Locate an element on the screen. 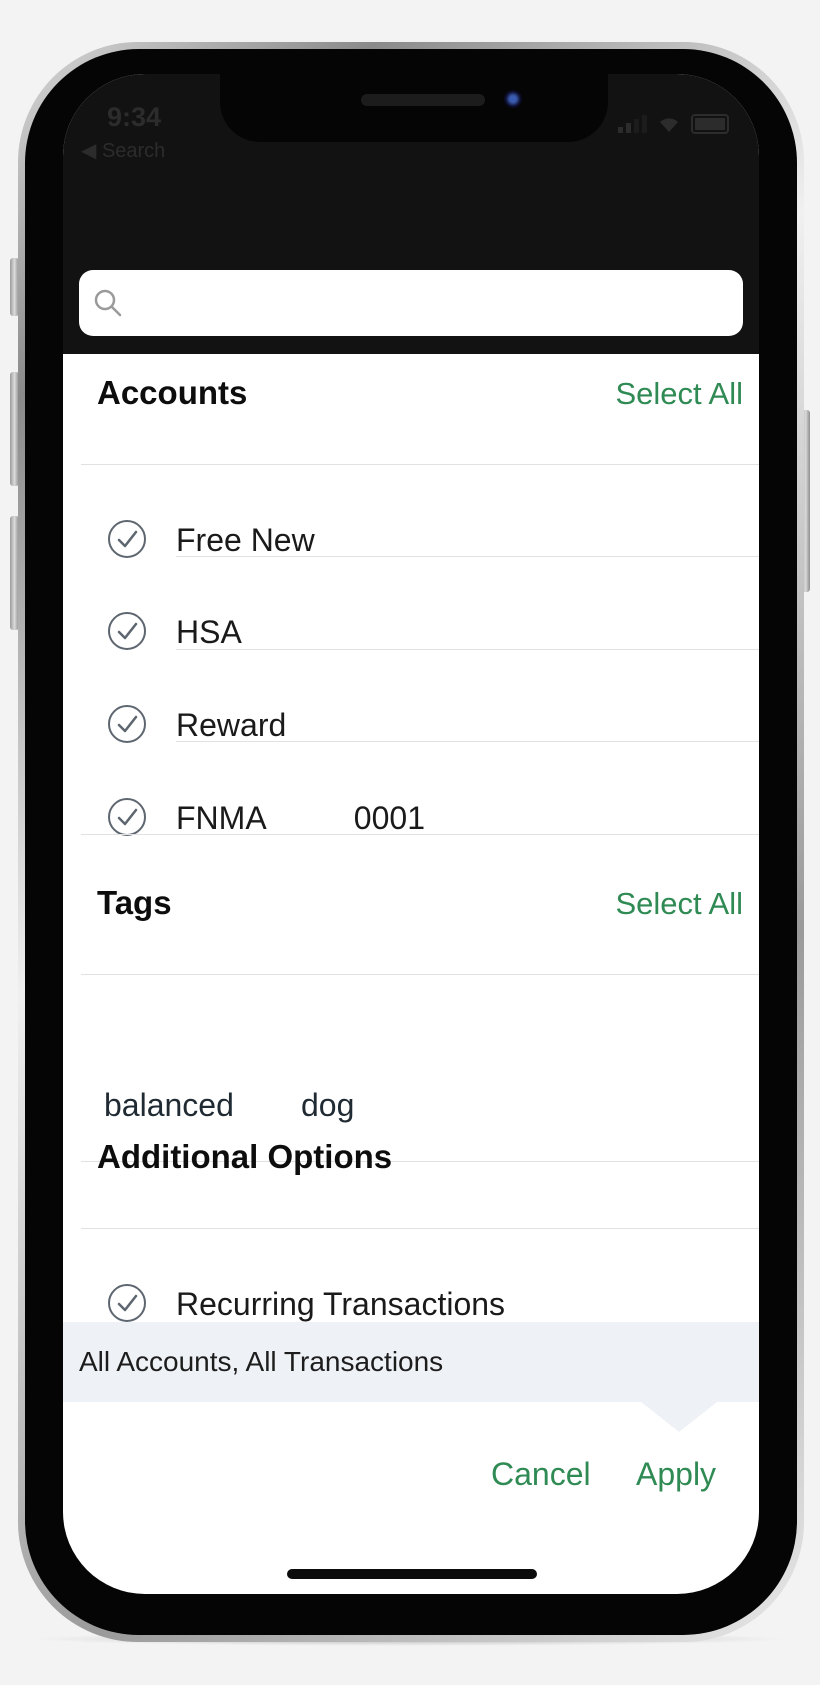  status-indicators is located at coordinates (673, 124).